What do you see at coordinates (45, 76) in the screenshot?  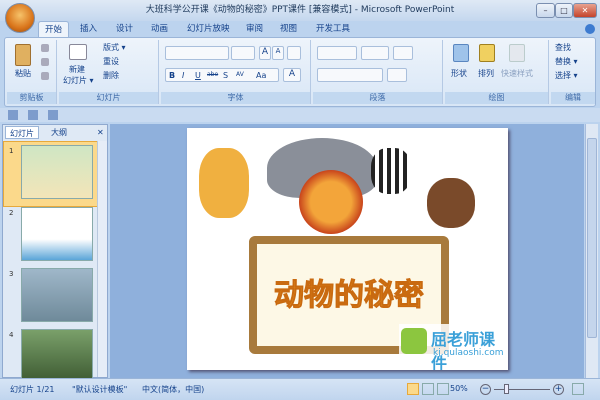 I see `format-painter-icon` at bounding box center [45, 76].